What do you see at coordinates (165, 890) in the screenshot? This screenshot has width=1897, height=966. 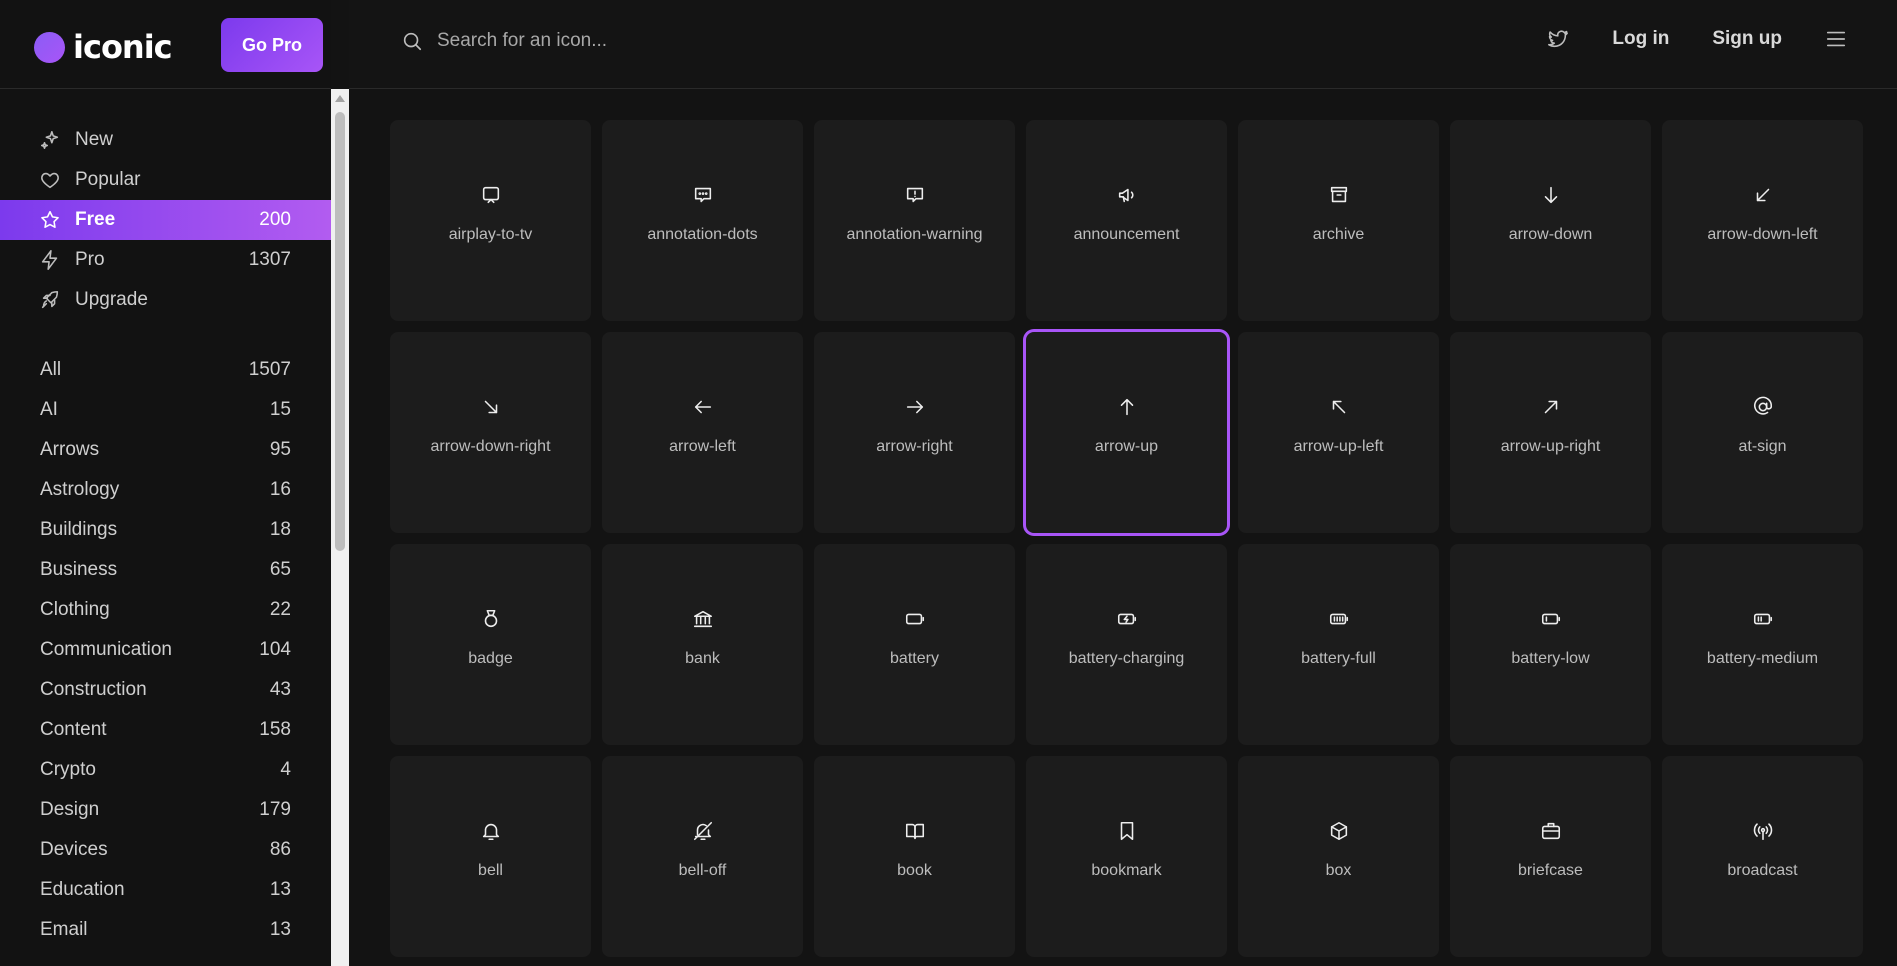 I see `category-item-education: Education 13` at bounding box center [165, 890].